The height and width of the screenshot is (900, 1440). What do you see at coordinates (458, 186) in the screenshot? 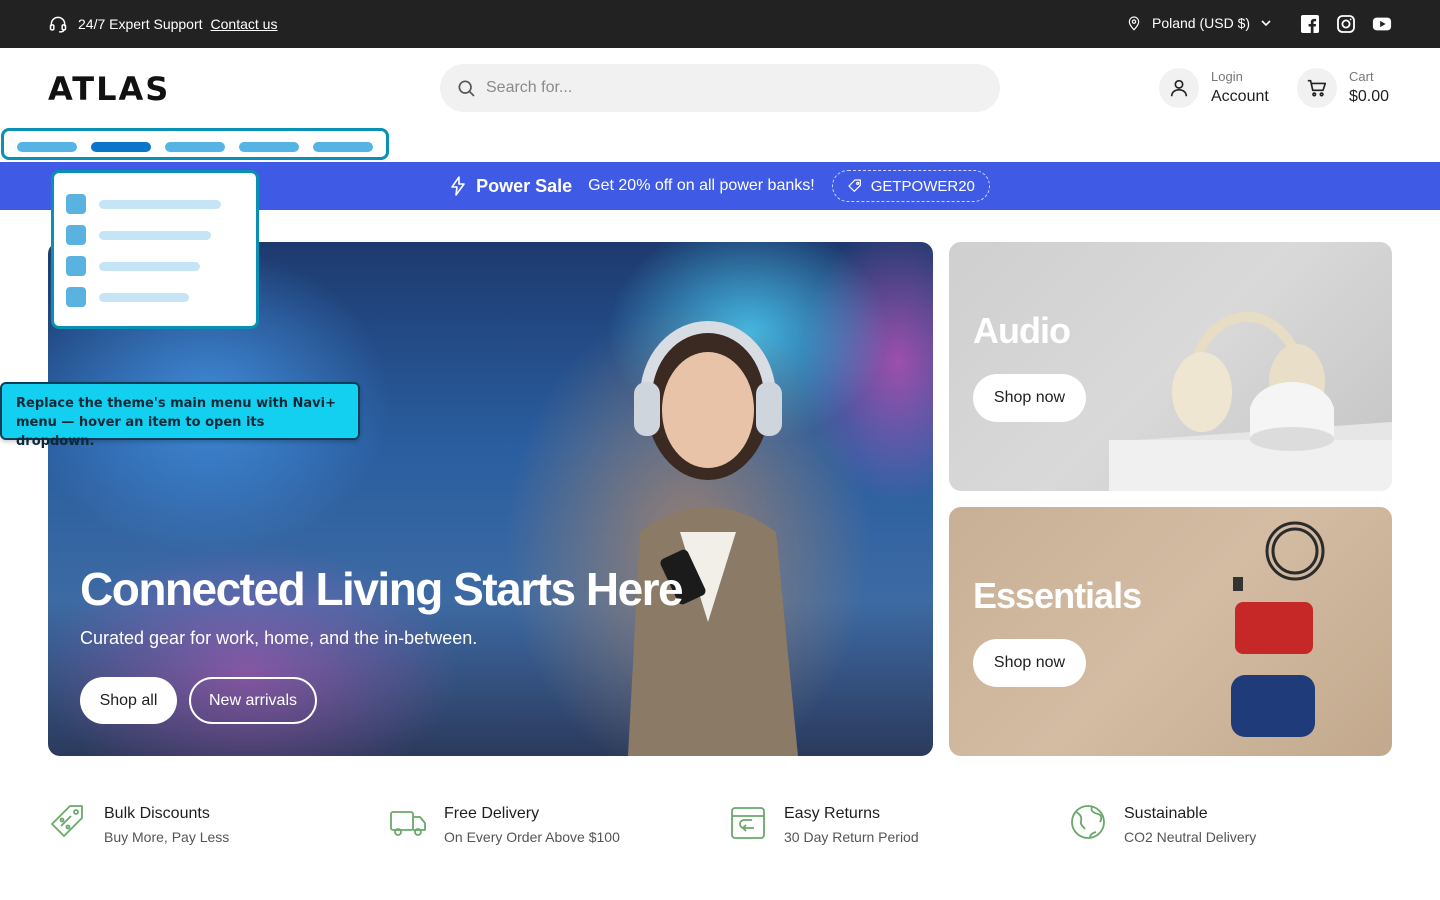
I see `lightning-icon` at bounding box center [458, 186].